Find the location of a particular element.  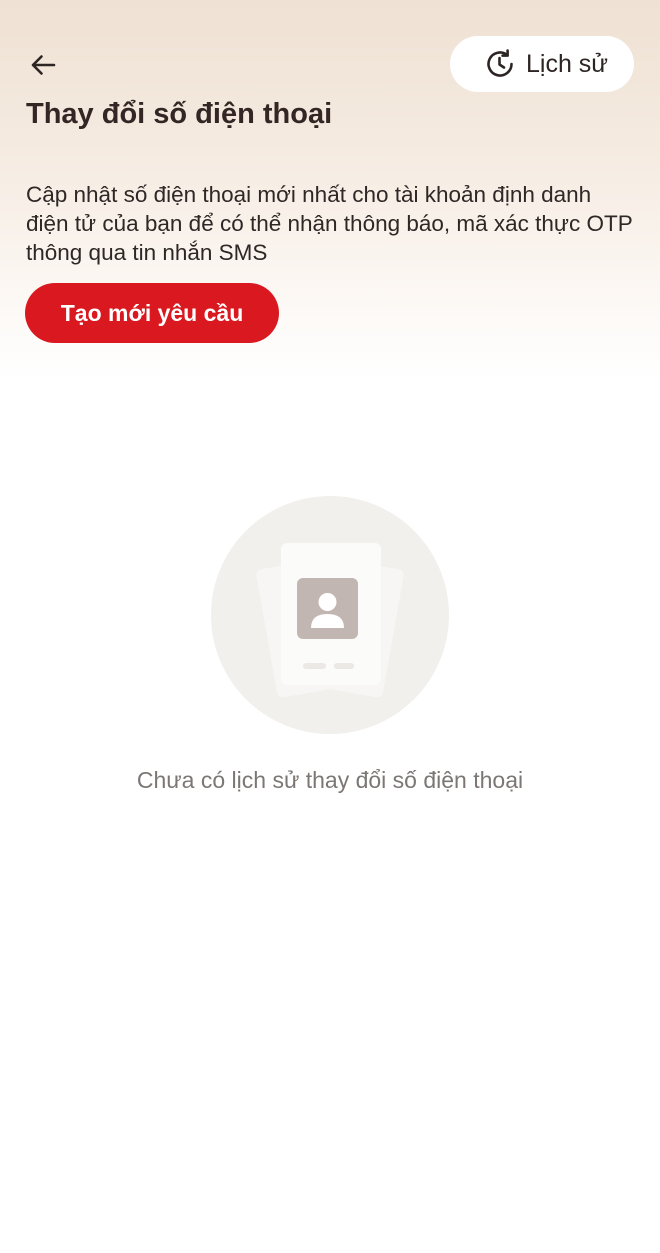

empty-state-message: Chưa có lịch sử thay đổi số điện thoại is located at coordinates (330, 780).